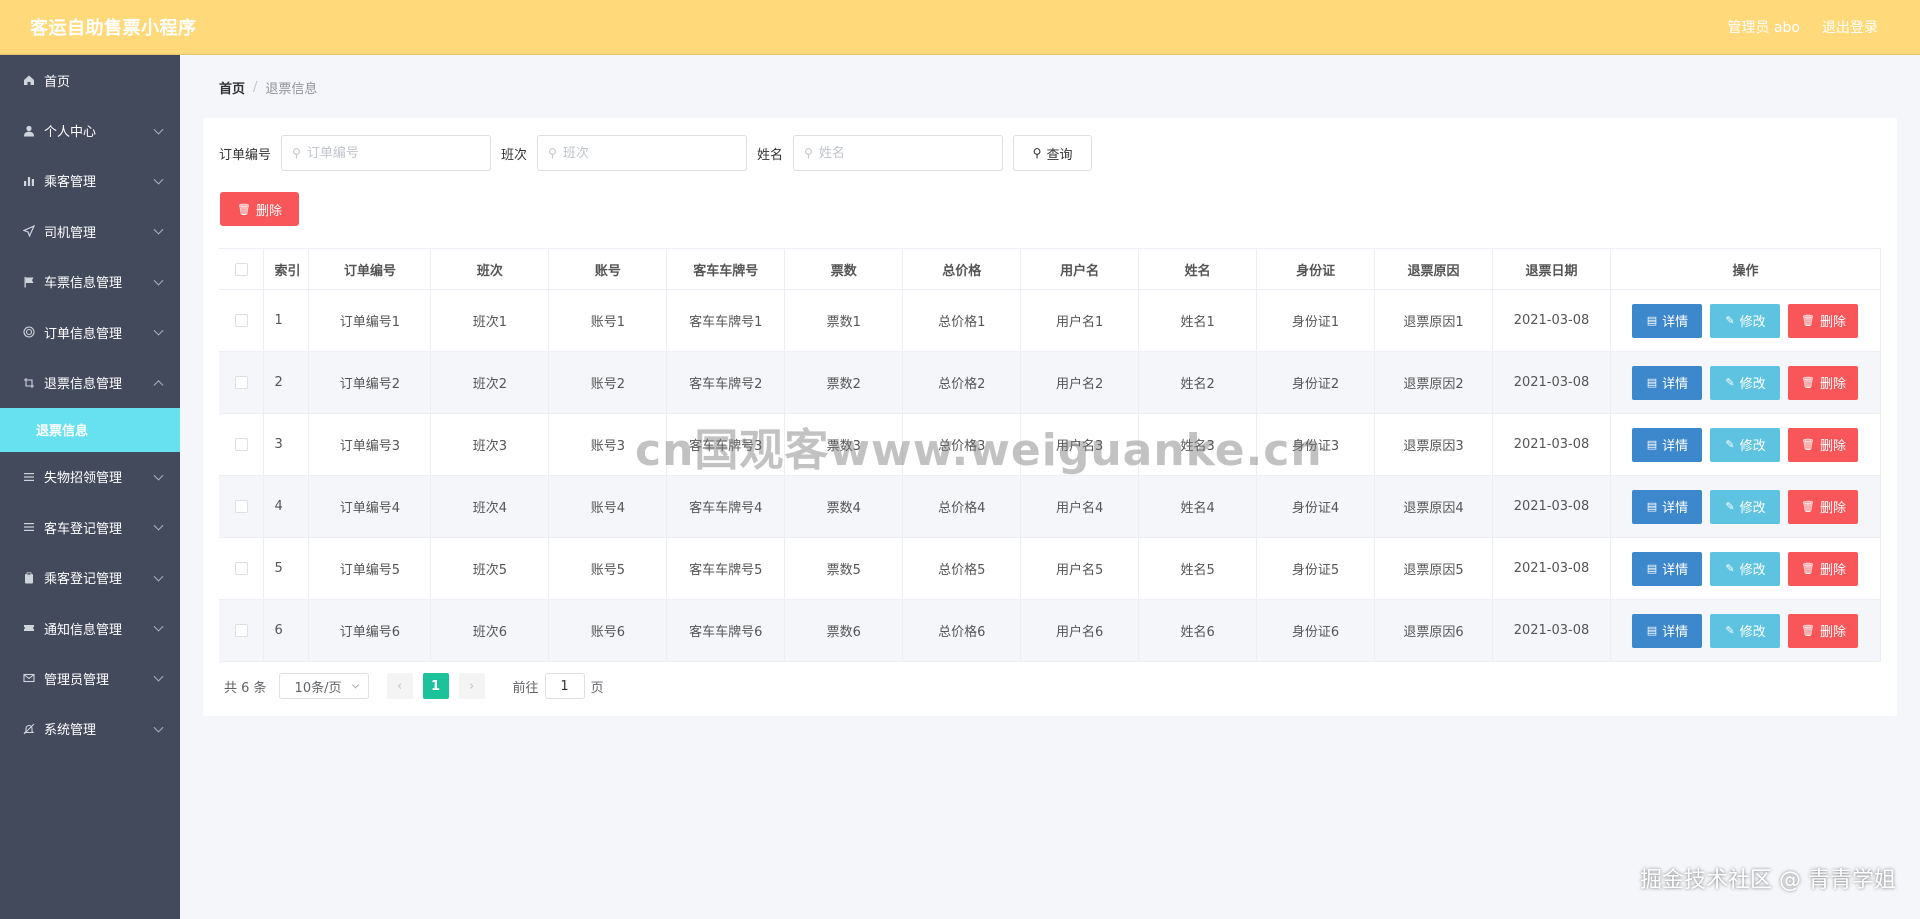 Image resolution: width=1920 pixels, height=919 pixels. I want to click on name-field: ⚲, so click(898, 153).